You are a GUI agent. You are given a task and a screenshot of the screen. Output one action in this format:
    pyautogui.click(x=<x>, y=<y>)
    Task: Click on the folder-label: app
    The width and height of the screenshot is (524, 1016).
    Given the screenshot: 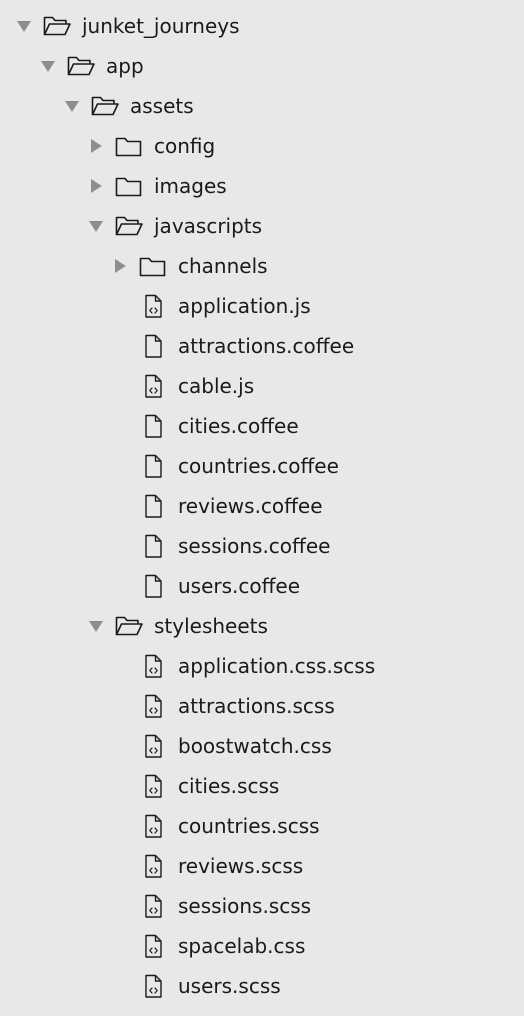 What is the action you would take?
    pyautogui.click(x=125, y=66)
    